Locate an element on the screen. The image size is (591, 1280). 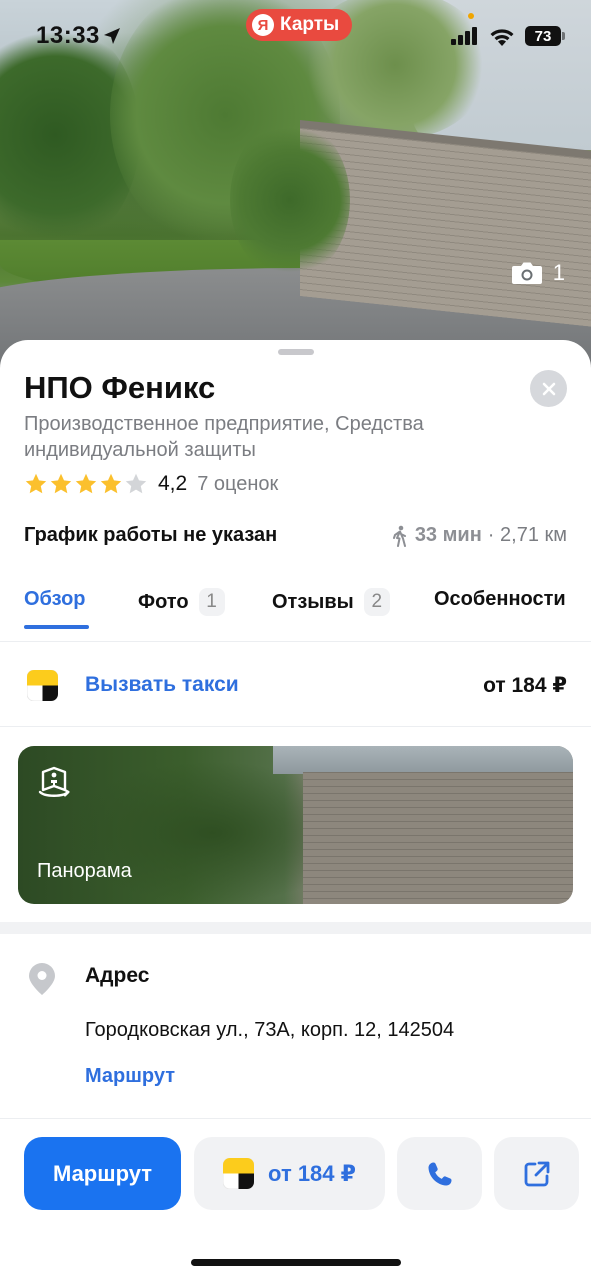
active-tab-indicator is located at coordinates (56, 627).